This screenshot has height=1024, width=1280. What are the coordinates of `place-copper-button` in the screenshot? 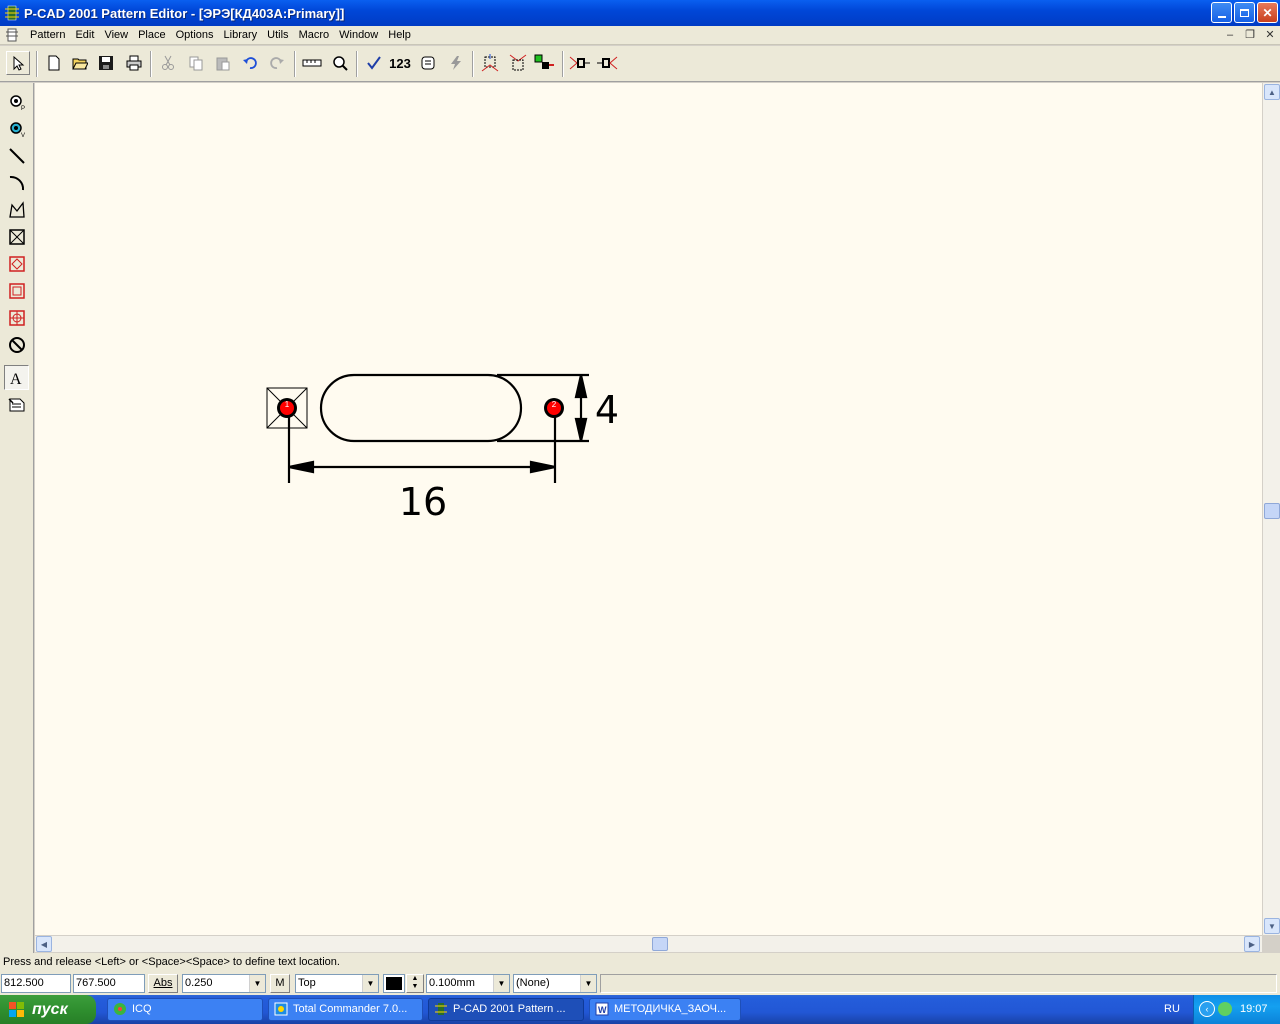 It's located at (16, 263).